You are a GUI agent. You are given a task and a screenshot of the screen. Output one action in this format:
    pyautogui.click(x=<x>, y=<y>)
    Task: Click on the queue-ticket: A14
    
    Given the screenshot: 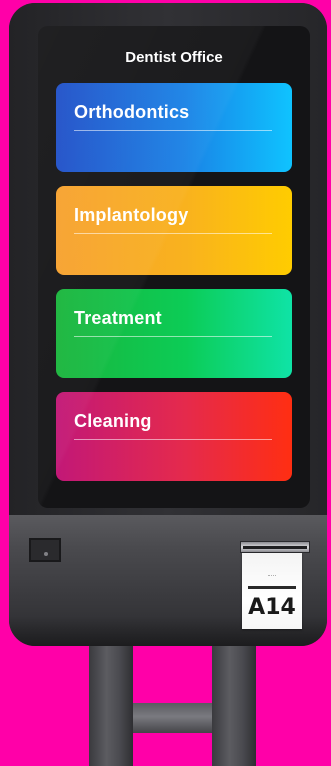 What is the action you would take?
    pyautogui.click(x=272, y=591)
    